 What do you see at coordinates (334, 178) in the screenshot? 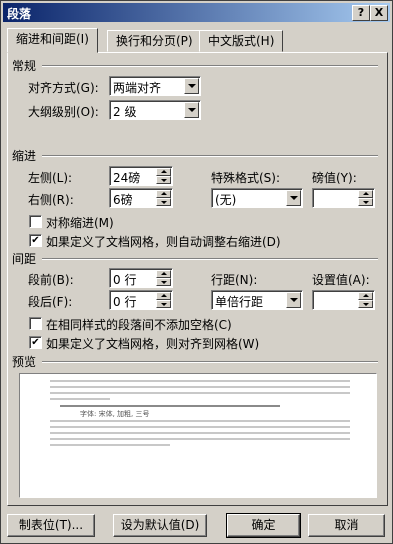
I see `indent-by-label: 磅值(Y):` at bounding box center [334, 178].